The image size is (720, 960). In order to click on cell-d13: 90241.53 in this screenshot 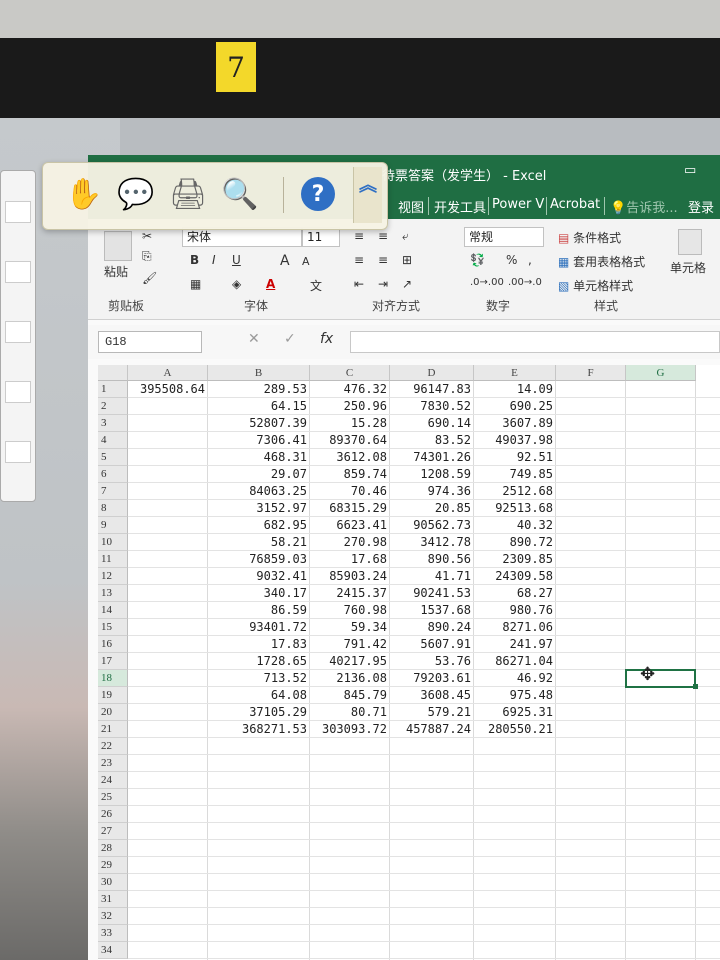, I will do `click(432, 593)`.